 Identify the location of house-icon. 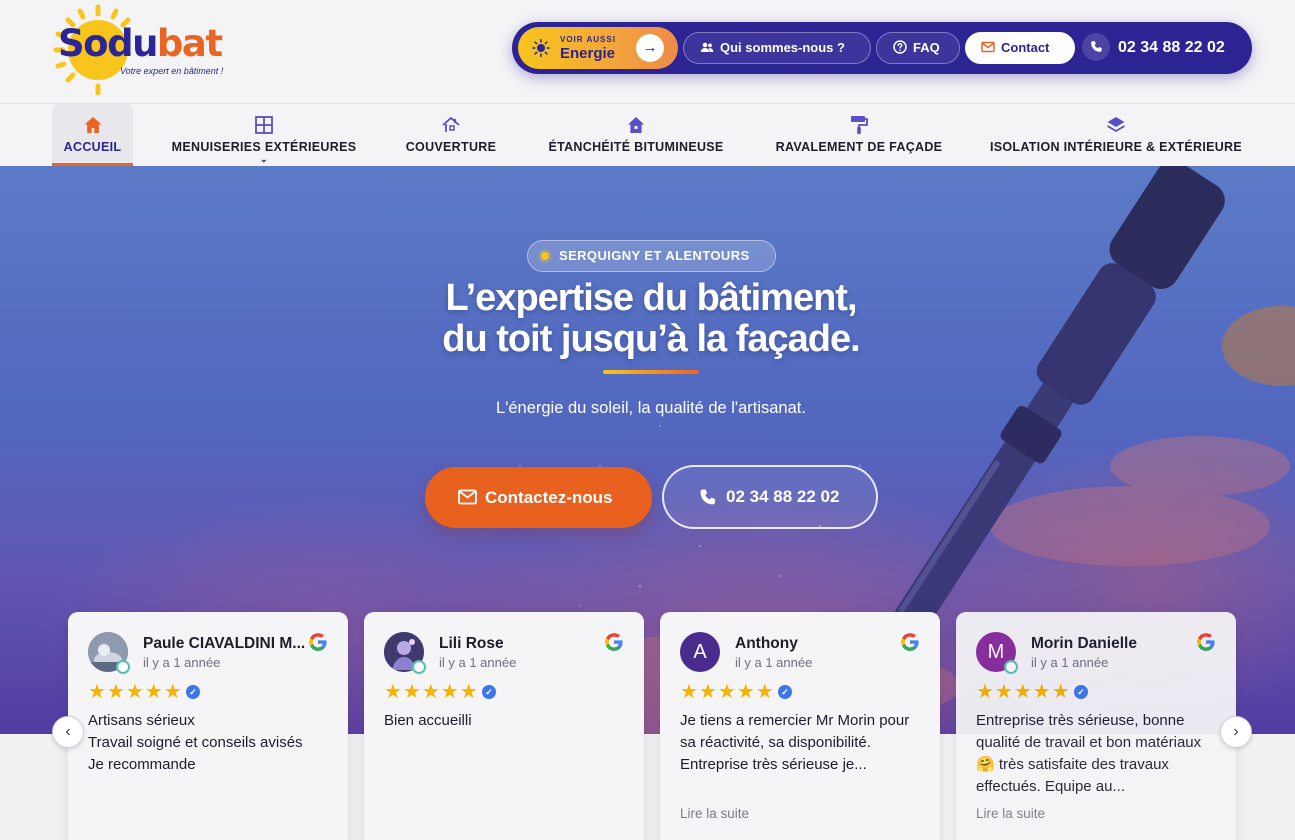
(636, 125).